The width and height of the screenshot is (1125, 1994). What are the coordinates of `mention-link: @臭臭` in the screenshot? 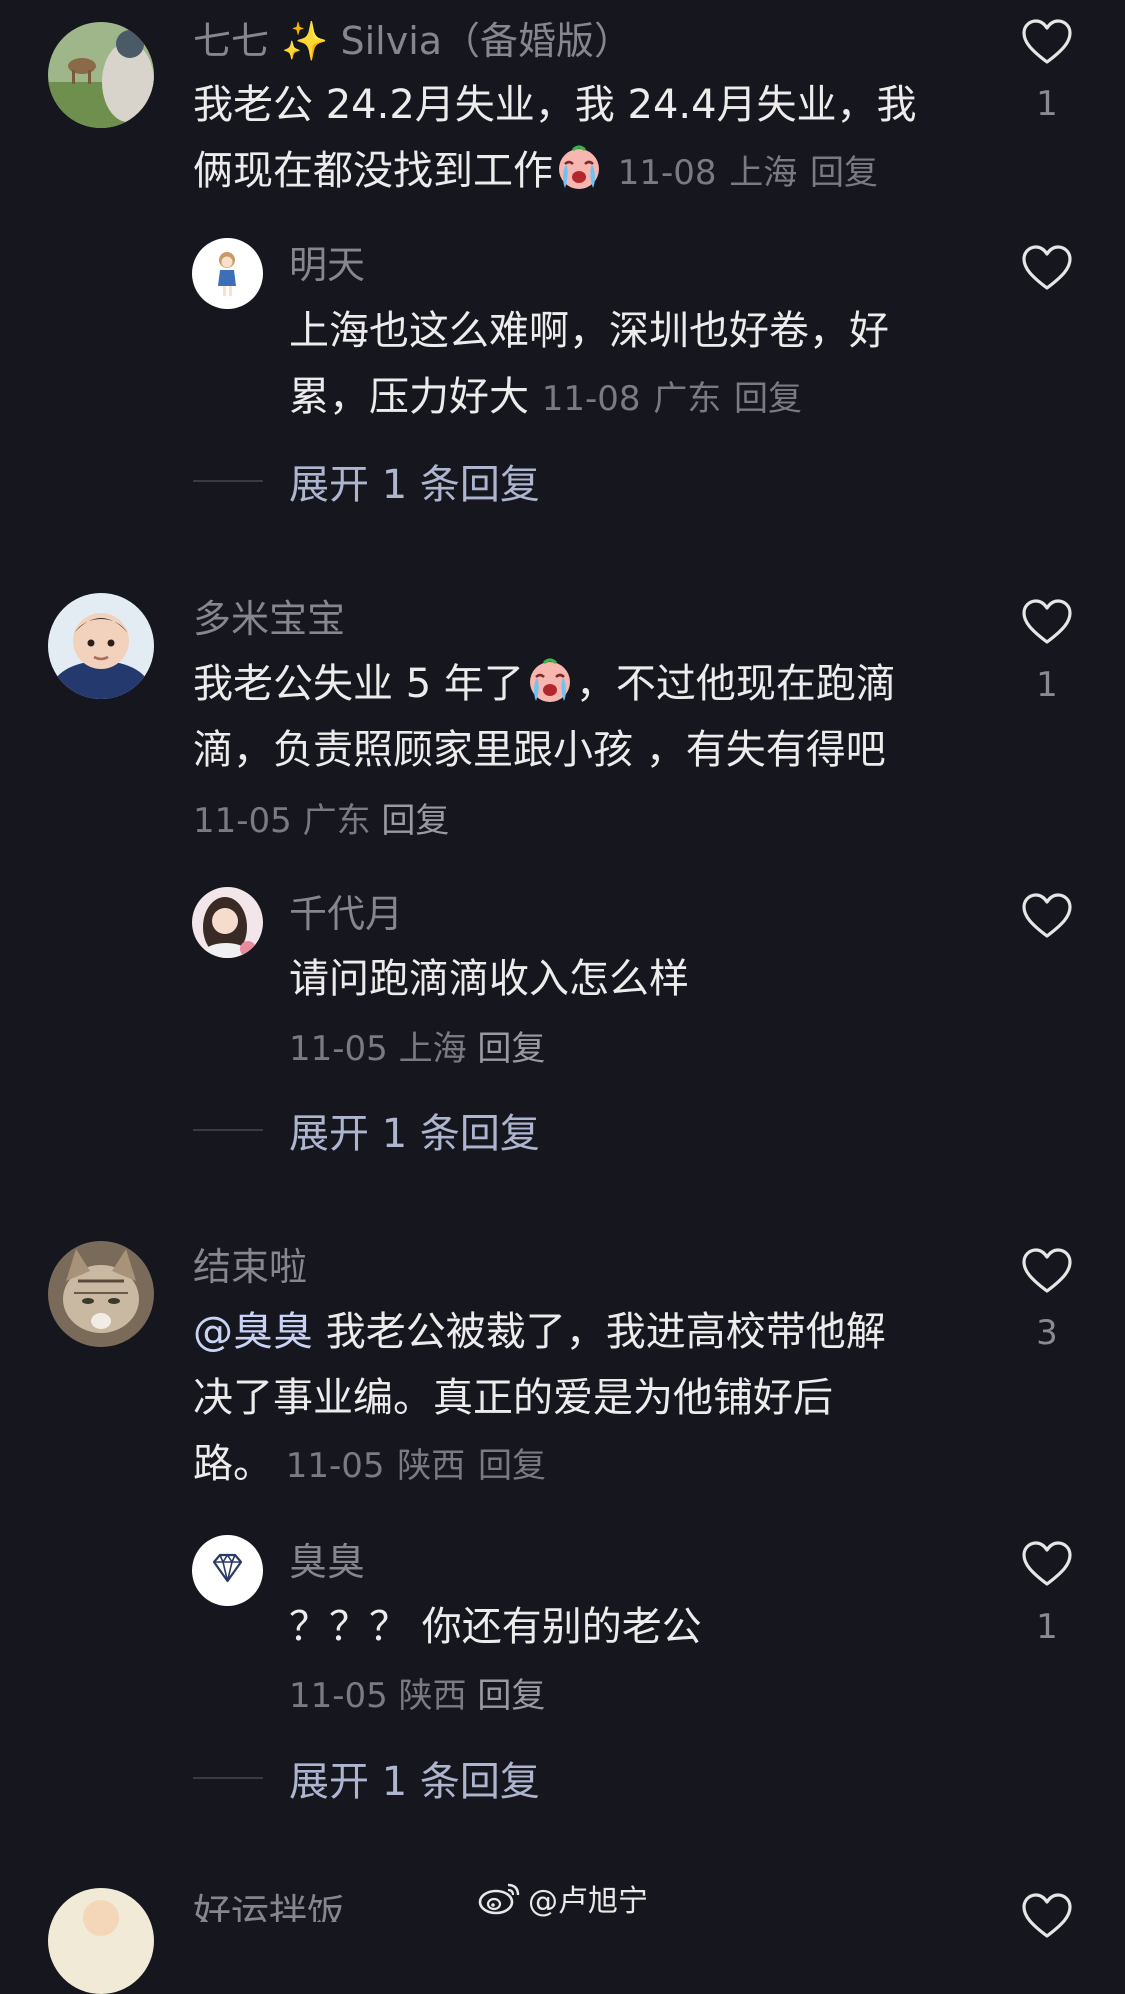 It's located at (253, 1332).